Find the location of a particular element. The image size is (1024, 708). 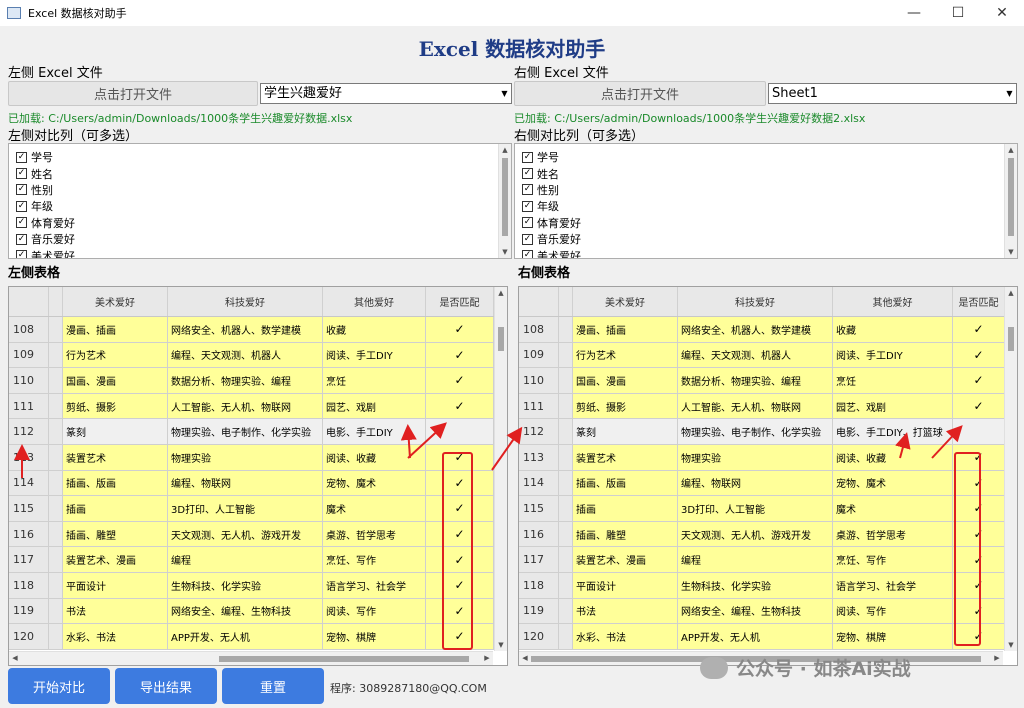

table-row: 120 水彩、书法 APP开发、无人机 宠物、棋牌 ✓ is located at coordinates (762, 637).